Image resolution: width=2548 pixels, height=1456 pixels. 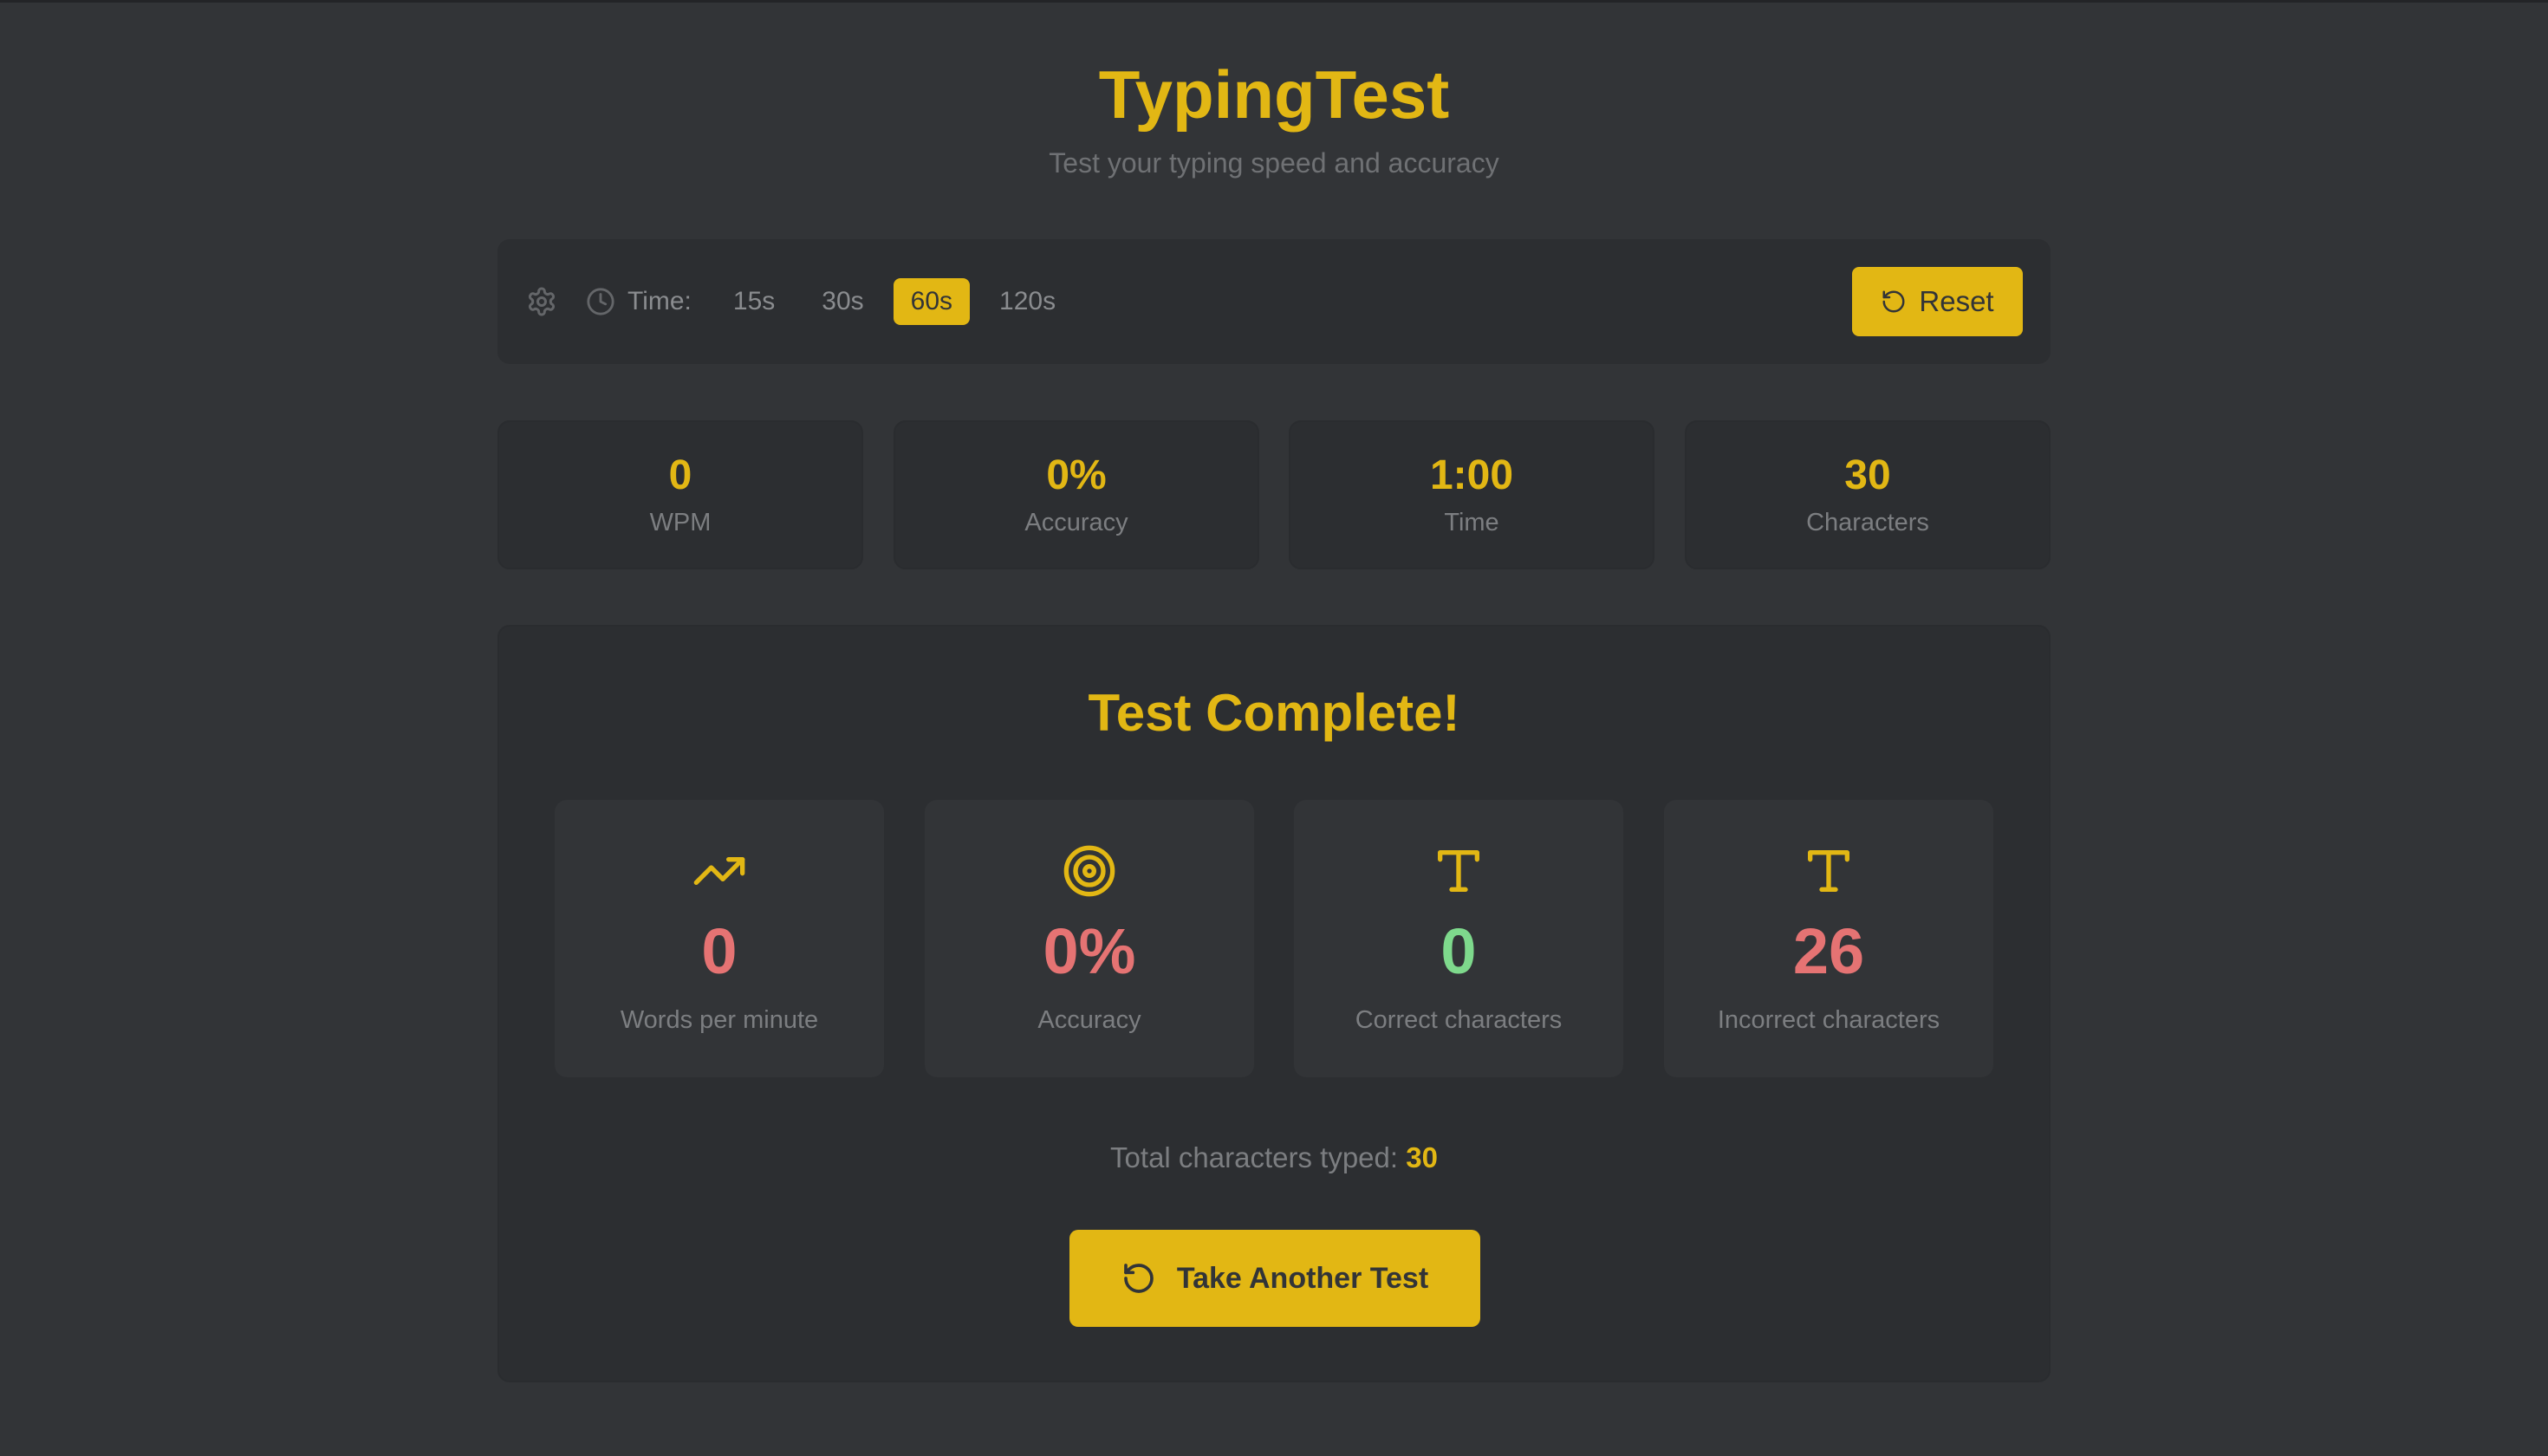 I want to click on take-another-test-label: Take Another Test, so click(x=1302, y=1278).